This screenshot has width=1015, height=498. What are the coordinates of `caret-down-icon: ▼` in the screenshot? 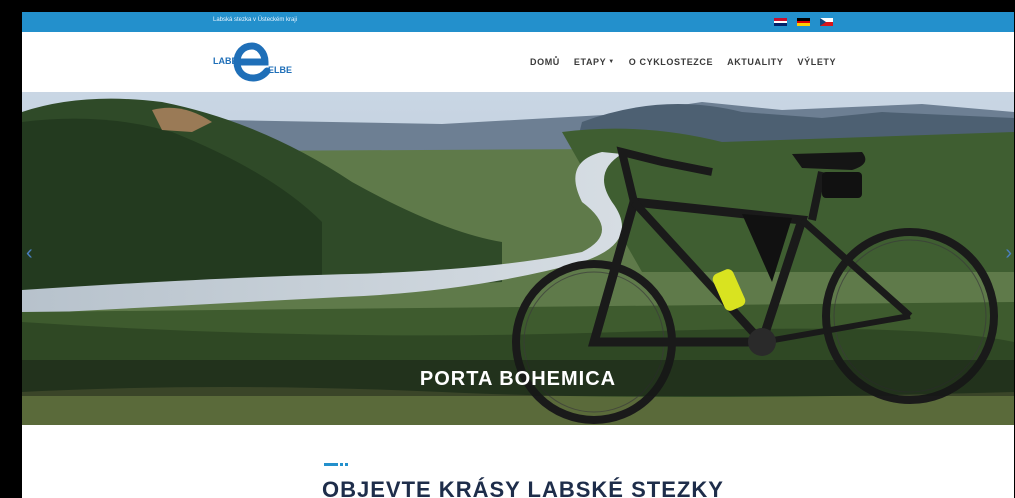 It's located at (611, 62).